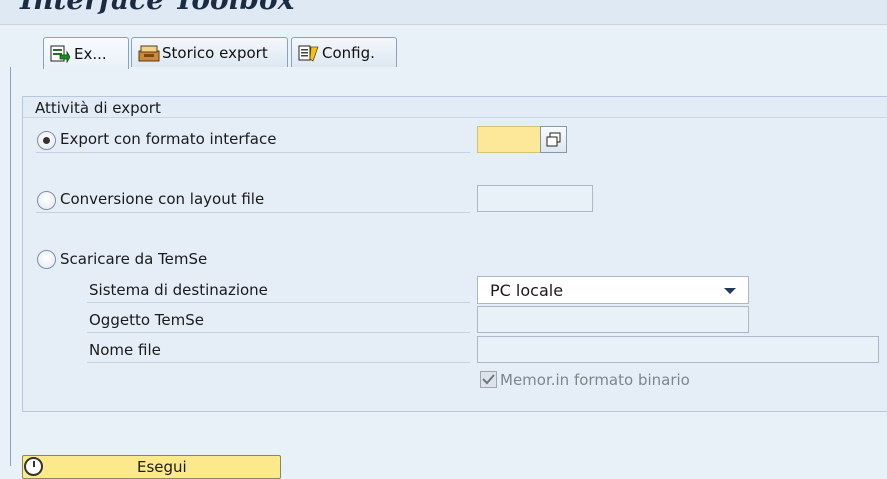  What do you see at coordinates (33, 466) in the screenshot?
I see `clock-icon` at bounding box center [33, 466].